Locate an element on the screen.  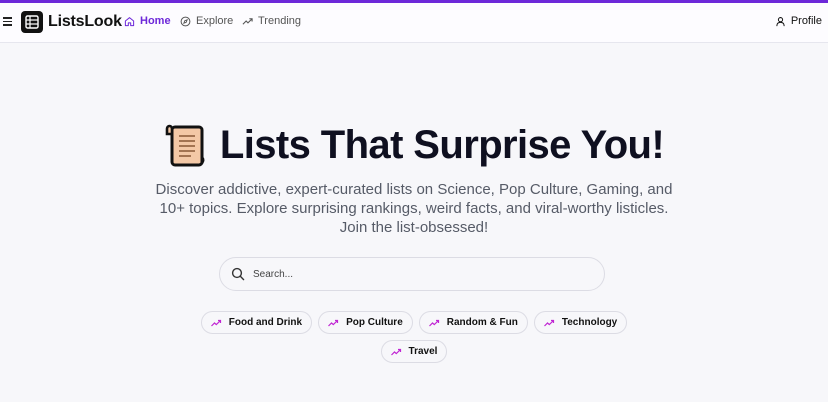
profile-button: Profile is located at coordinates (798, 21).